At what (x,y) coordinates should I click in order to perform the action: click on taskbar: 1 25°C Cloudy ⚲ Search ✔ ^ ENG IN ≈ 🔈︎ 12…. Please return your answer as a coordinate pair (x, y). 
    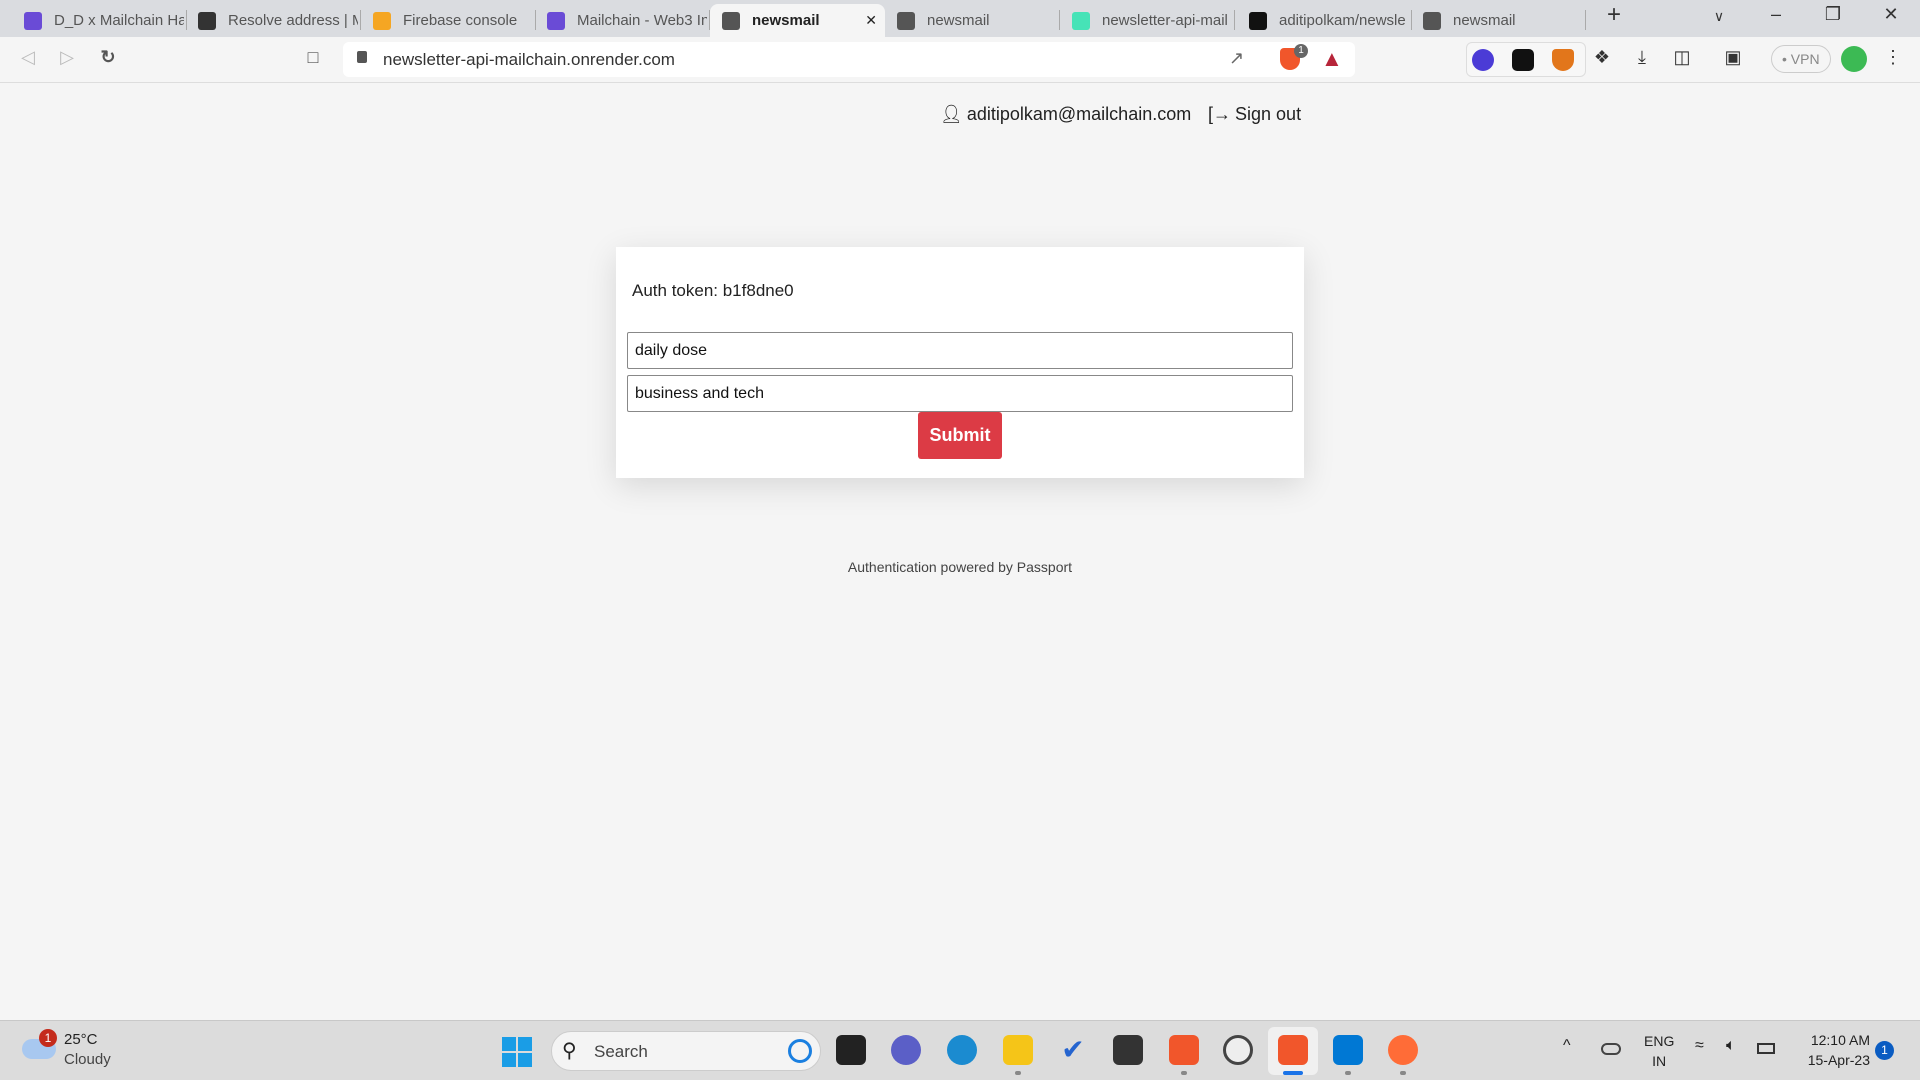
    Looking at the image, I should click on (960, 1050).